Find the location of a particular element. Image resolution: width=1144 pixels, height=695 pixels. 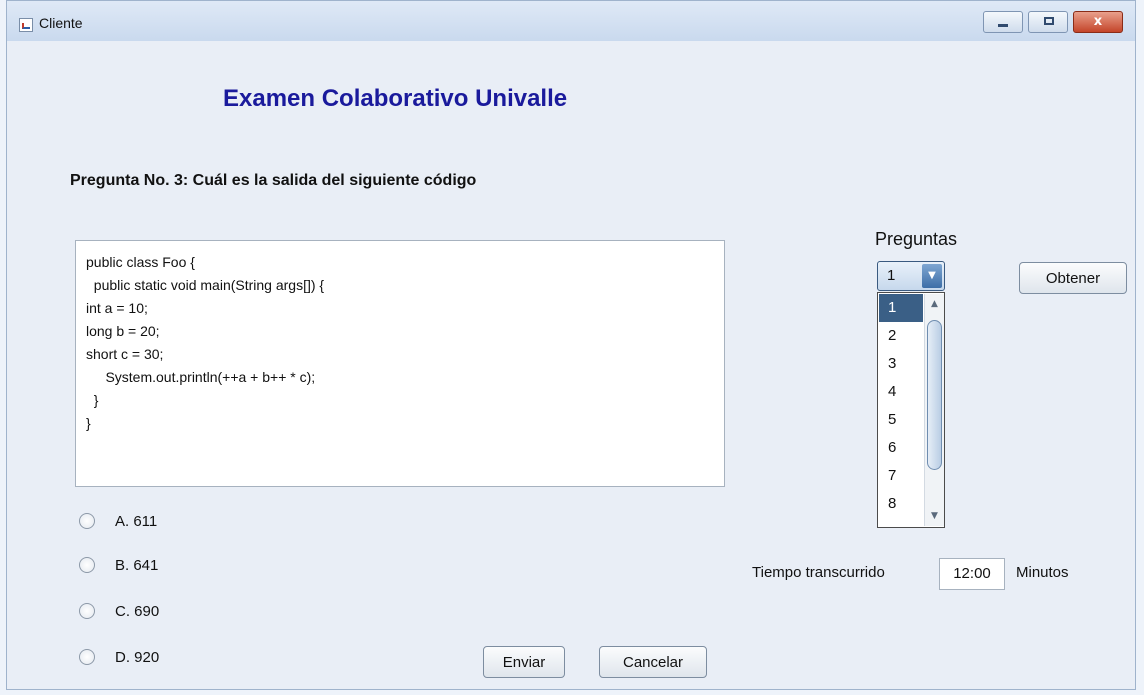

dropdown-item: 4 is located at coordinates (901, 392).